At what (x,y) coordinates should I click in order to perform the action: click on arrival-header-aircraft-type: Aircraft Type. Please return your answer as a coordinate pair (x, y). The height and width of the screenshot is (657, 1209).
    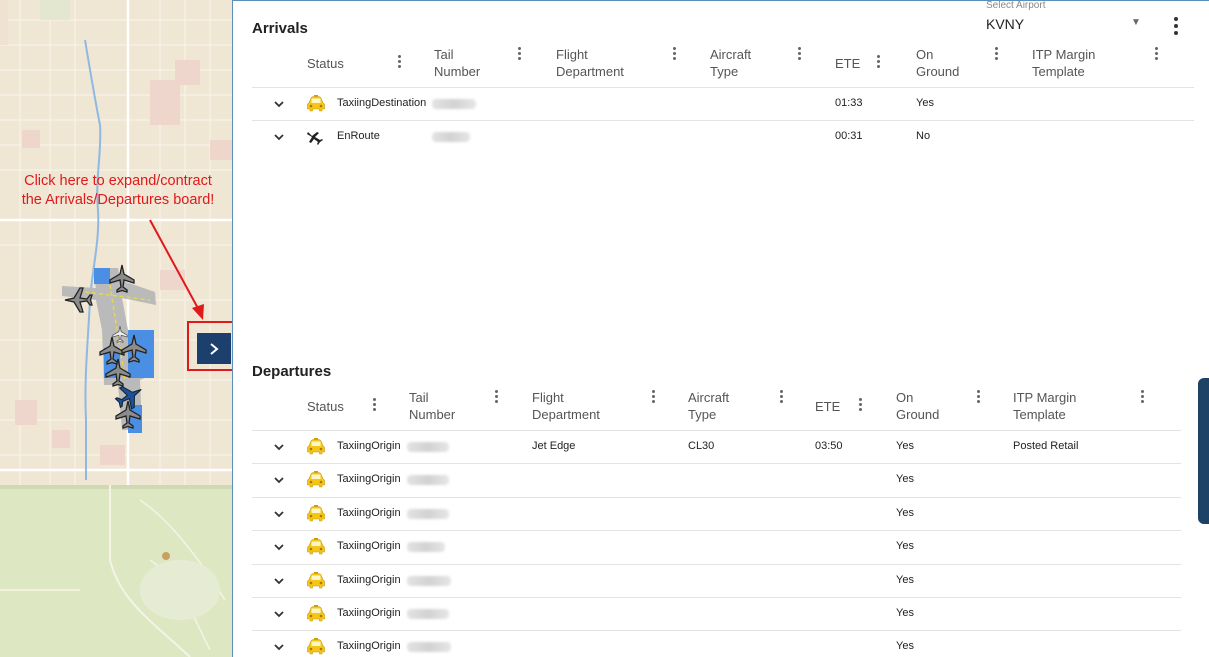
    Looking at the image, I should click on (745, 63).